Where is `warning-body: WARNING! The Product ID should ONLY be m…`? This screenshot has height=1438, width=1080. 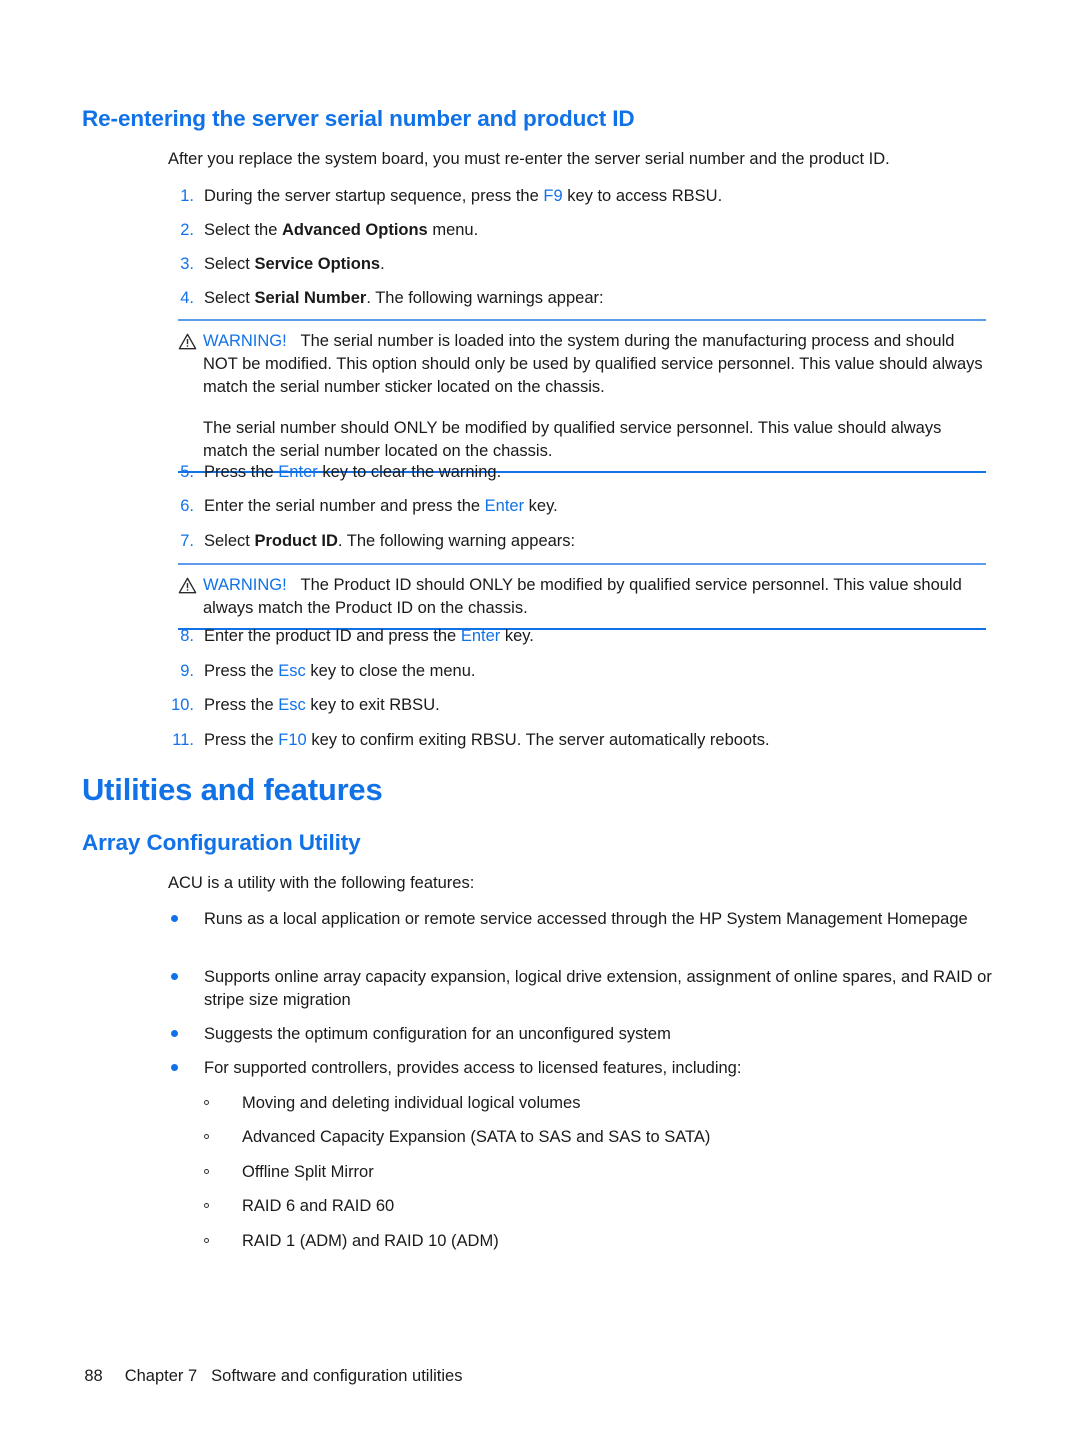
warning-body: WARNING! The Product ID should ONLY be m… is located at coordinates (582, 596).